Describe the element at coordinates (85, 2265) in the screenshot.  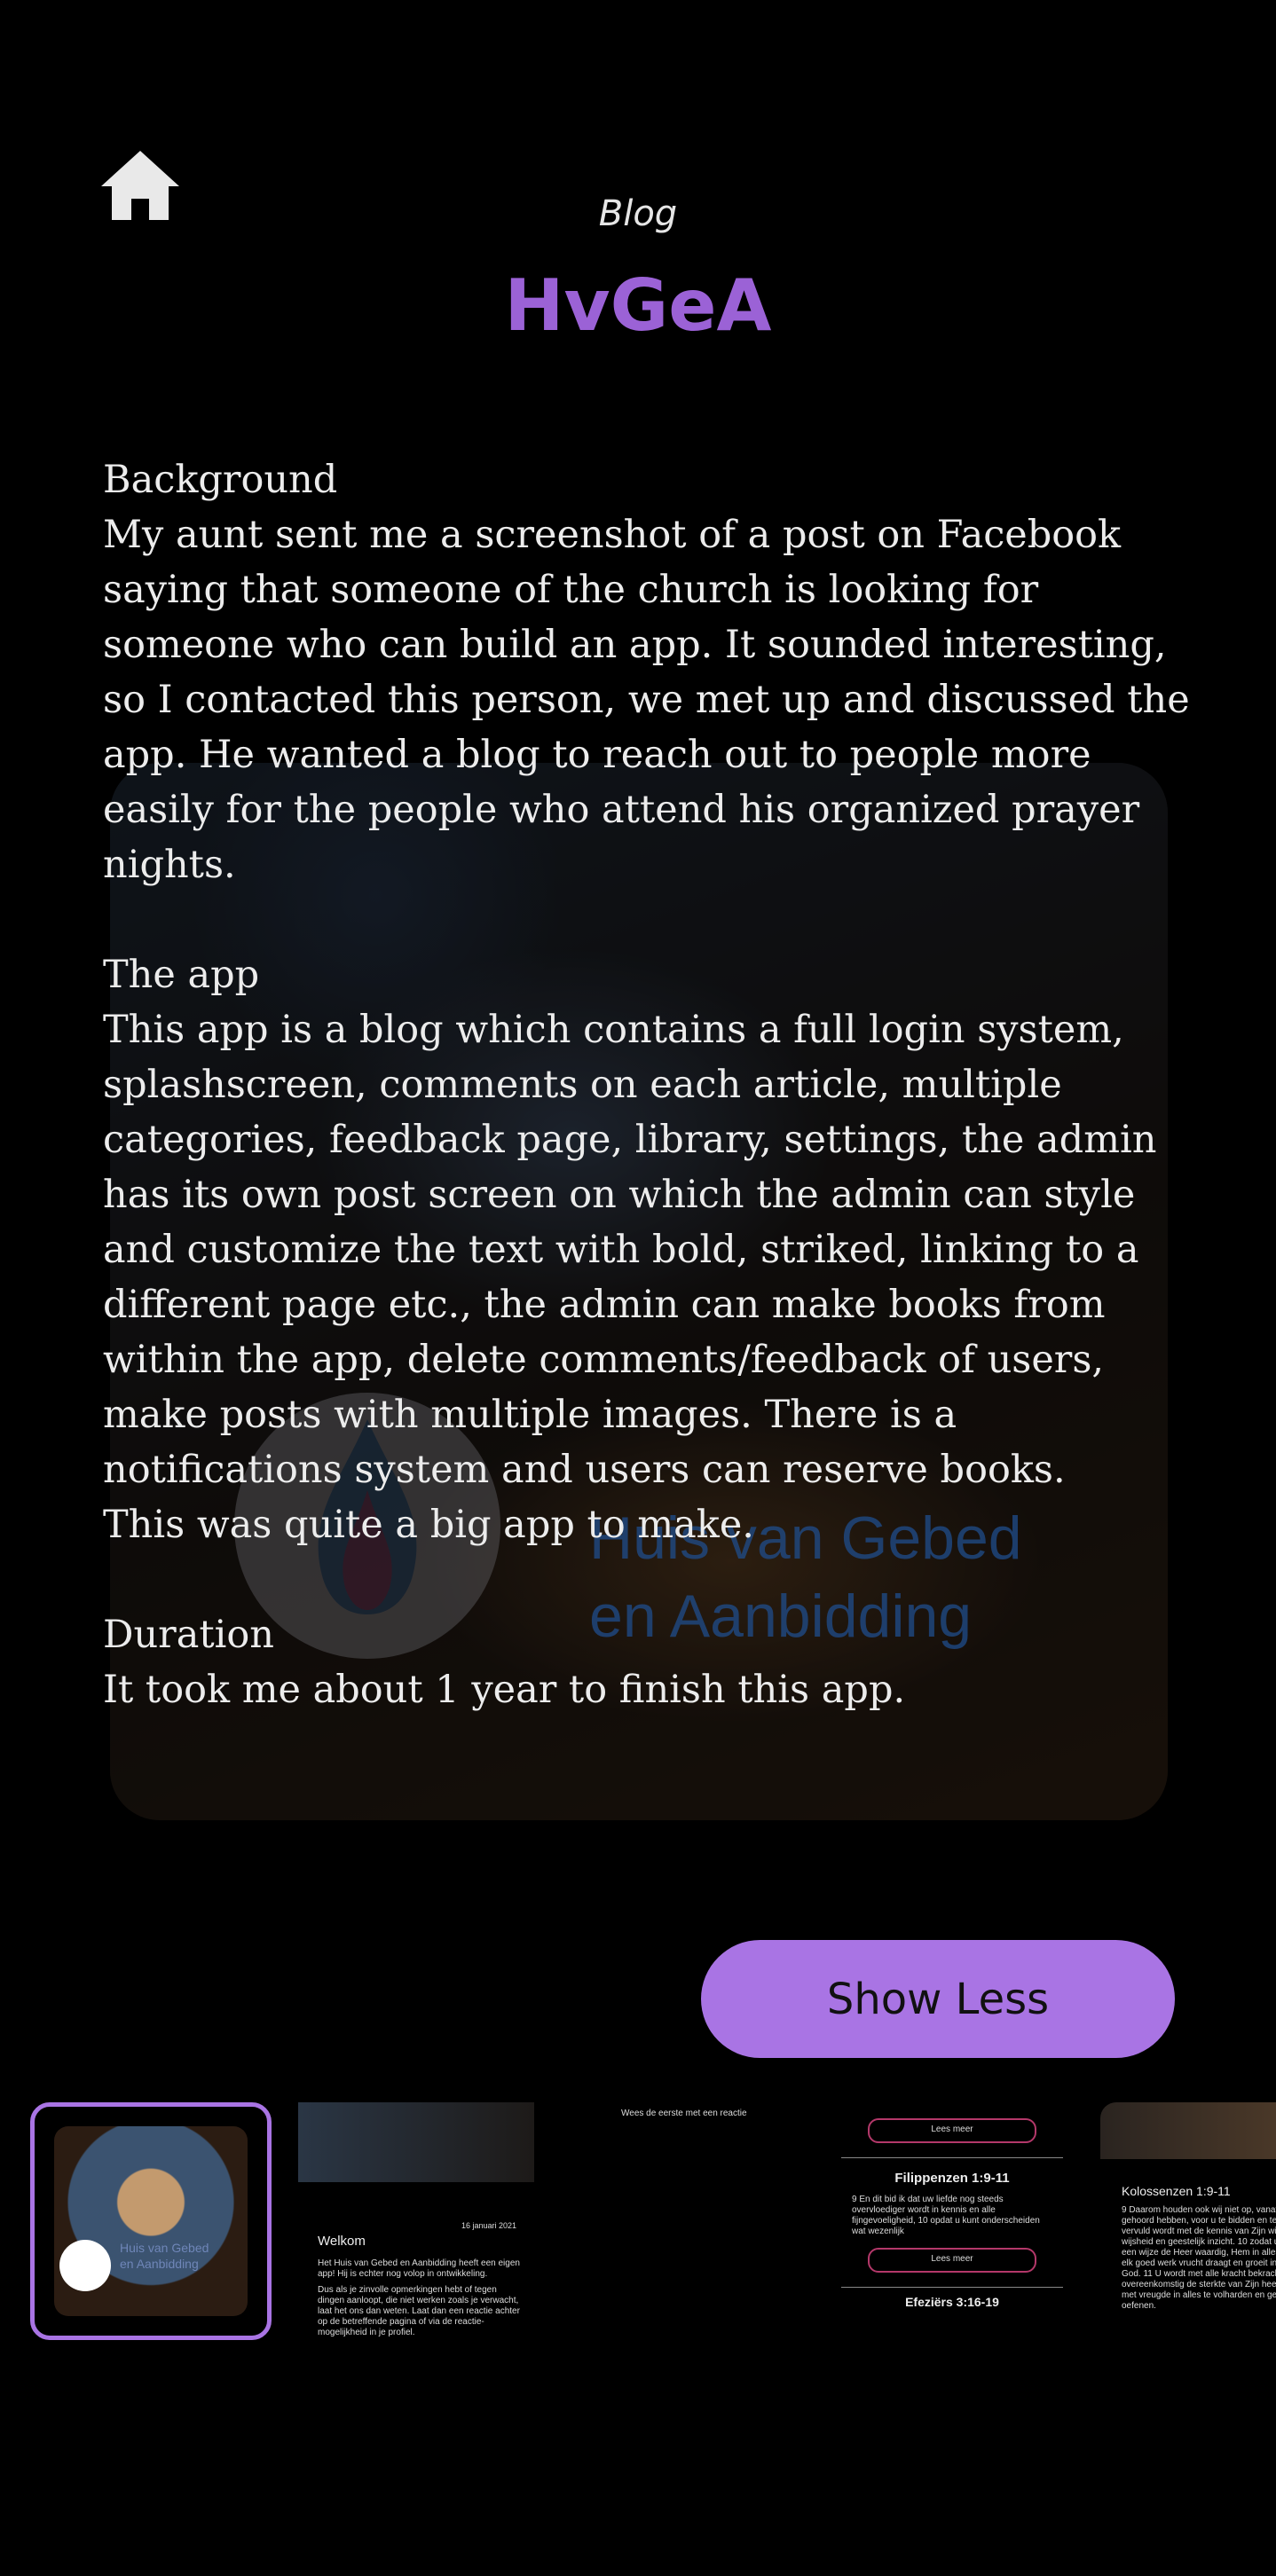
I see `church-logo-icon` at that location.